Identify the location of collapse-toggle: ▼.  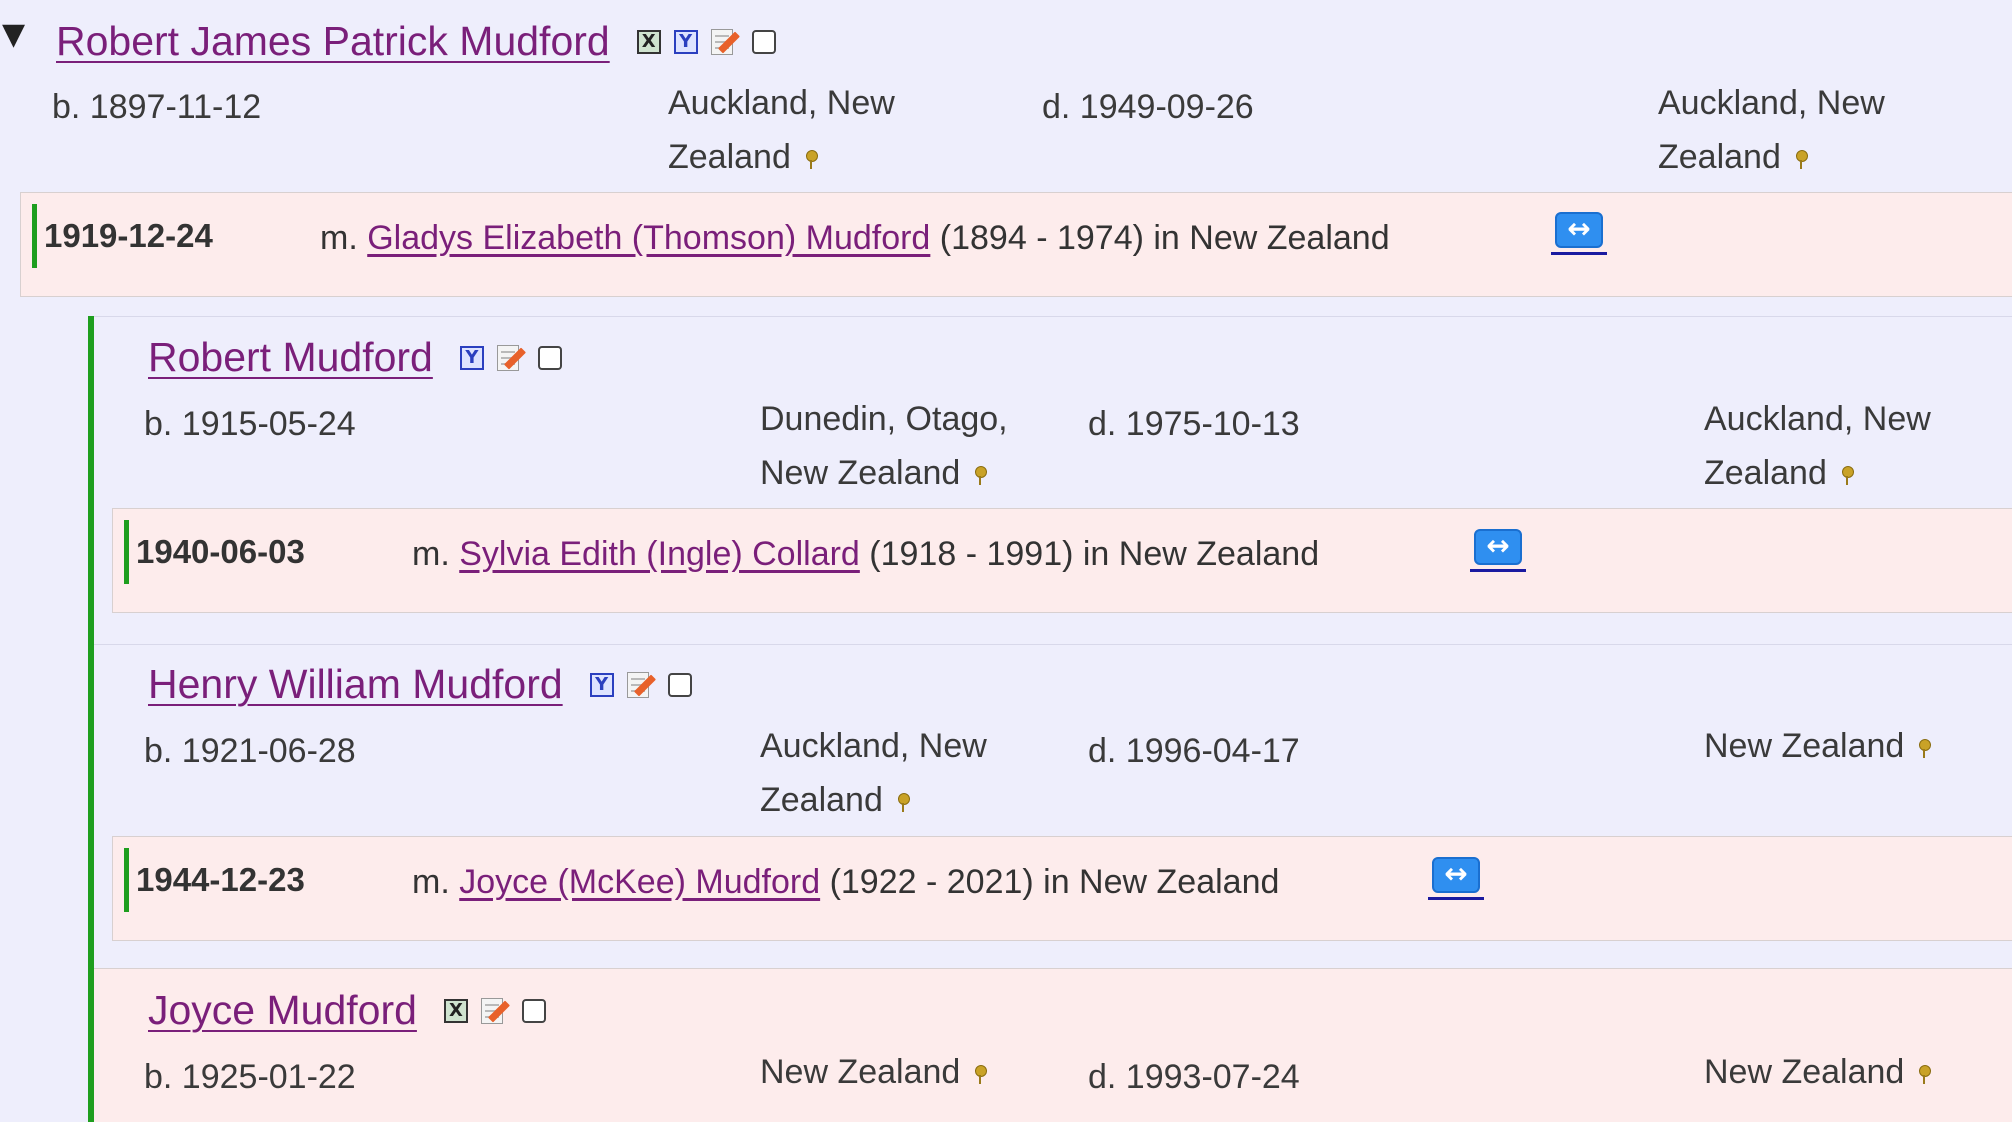
(13, 35).